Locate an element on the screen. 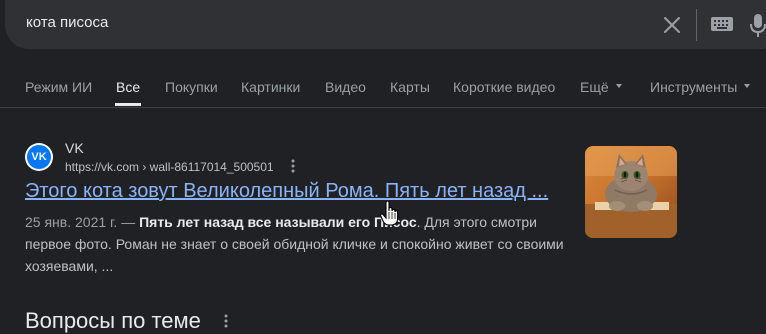  result-url: https://vk.com › wall-86117014_500501 is located at coordinates (169, 167).